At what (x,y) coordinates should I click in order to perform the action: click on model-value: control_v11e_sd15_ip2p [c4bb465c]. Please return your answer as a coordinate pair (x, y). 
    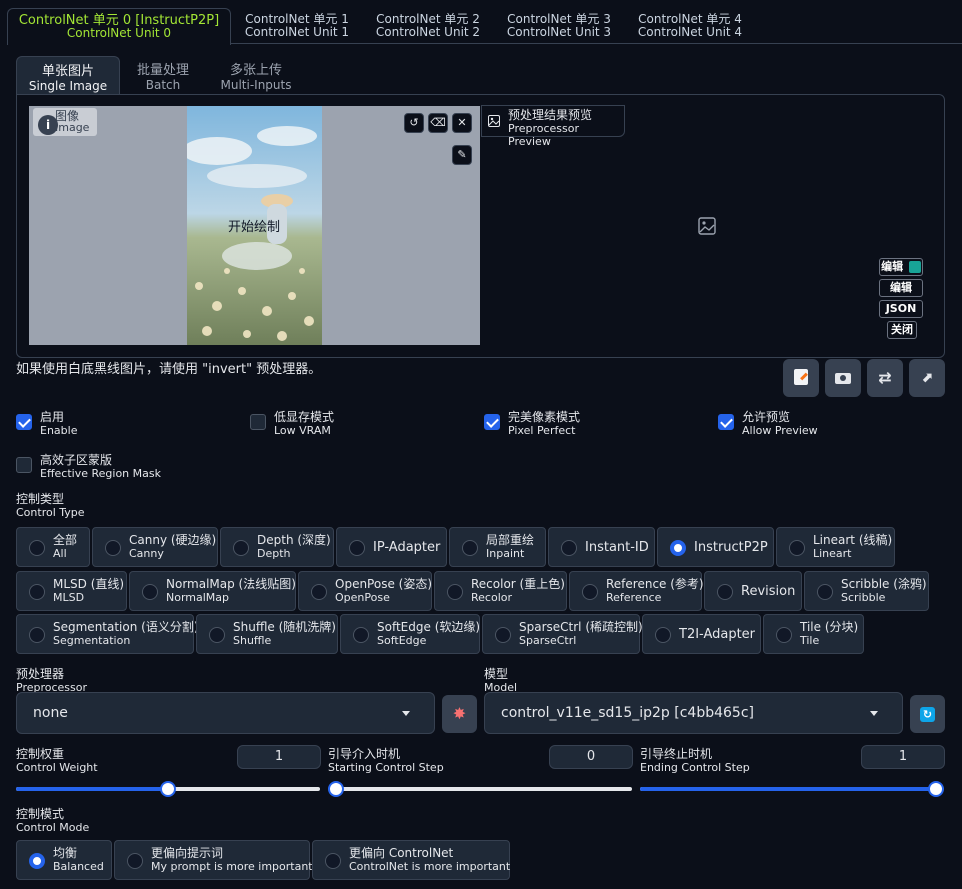
    Looking at the image, I should click on (627, 713).